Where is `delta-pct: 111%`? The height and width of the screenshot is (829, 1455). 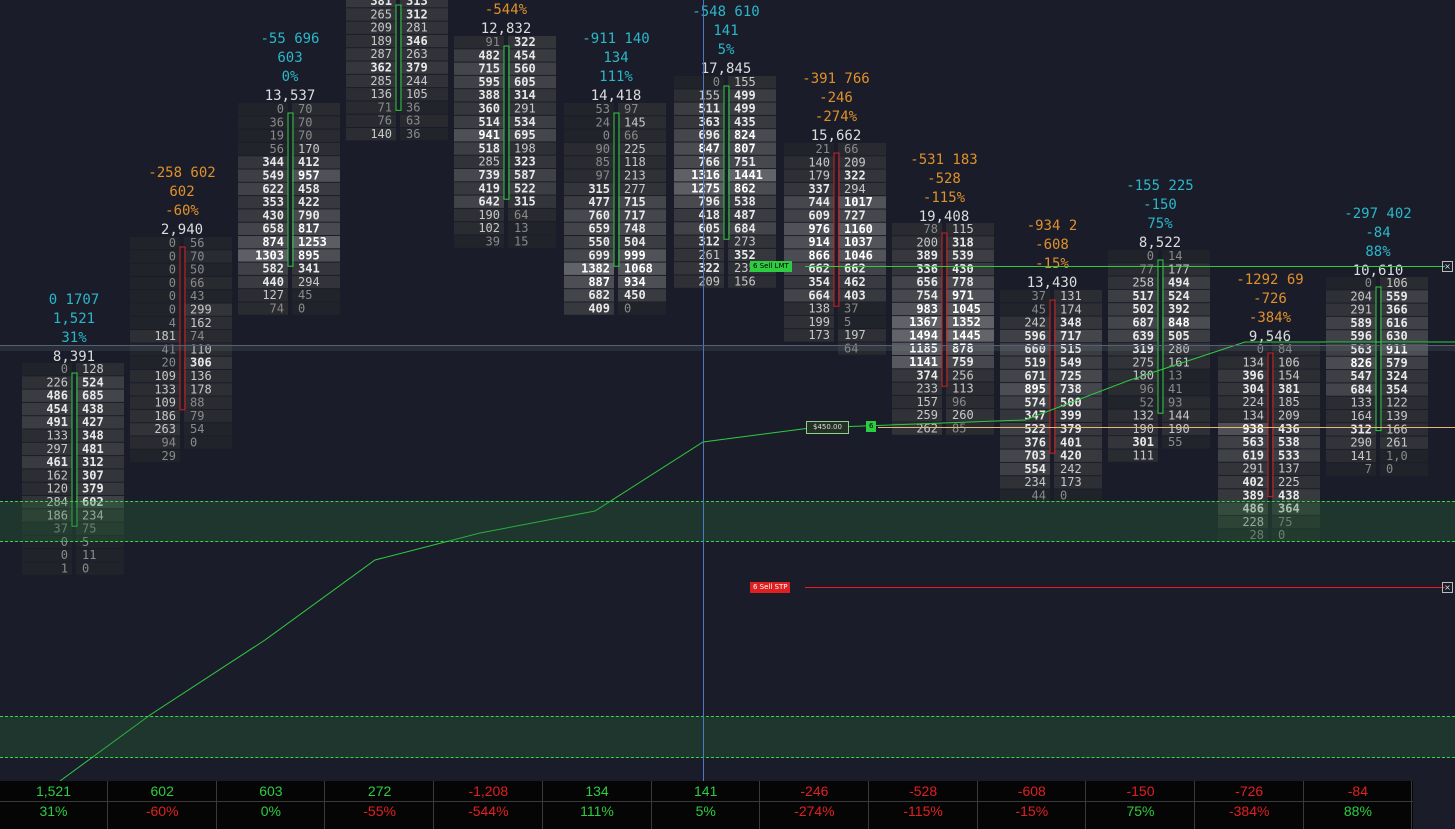 delta-pct: 111% is located at coordinates (616, 77).